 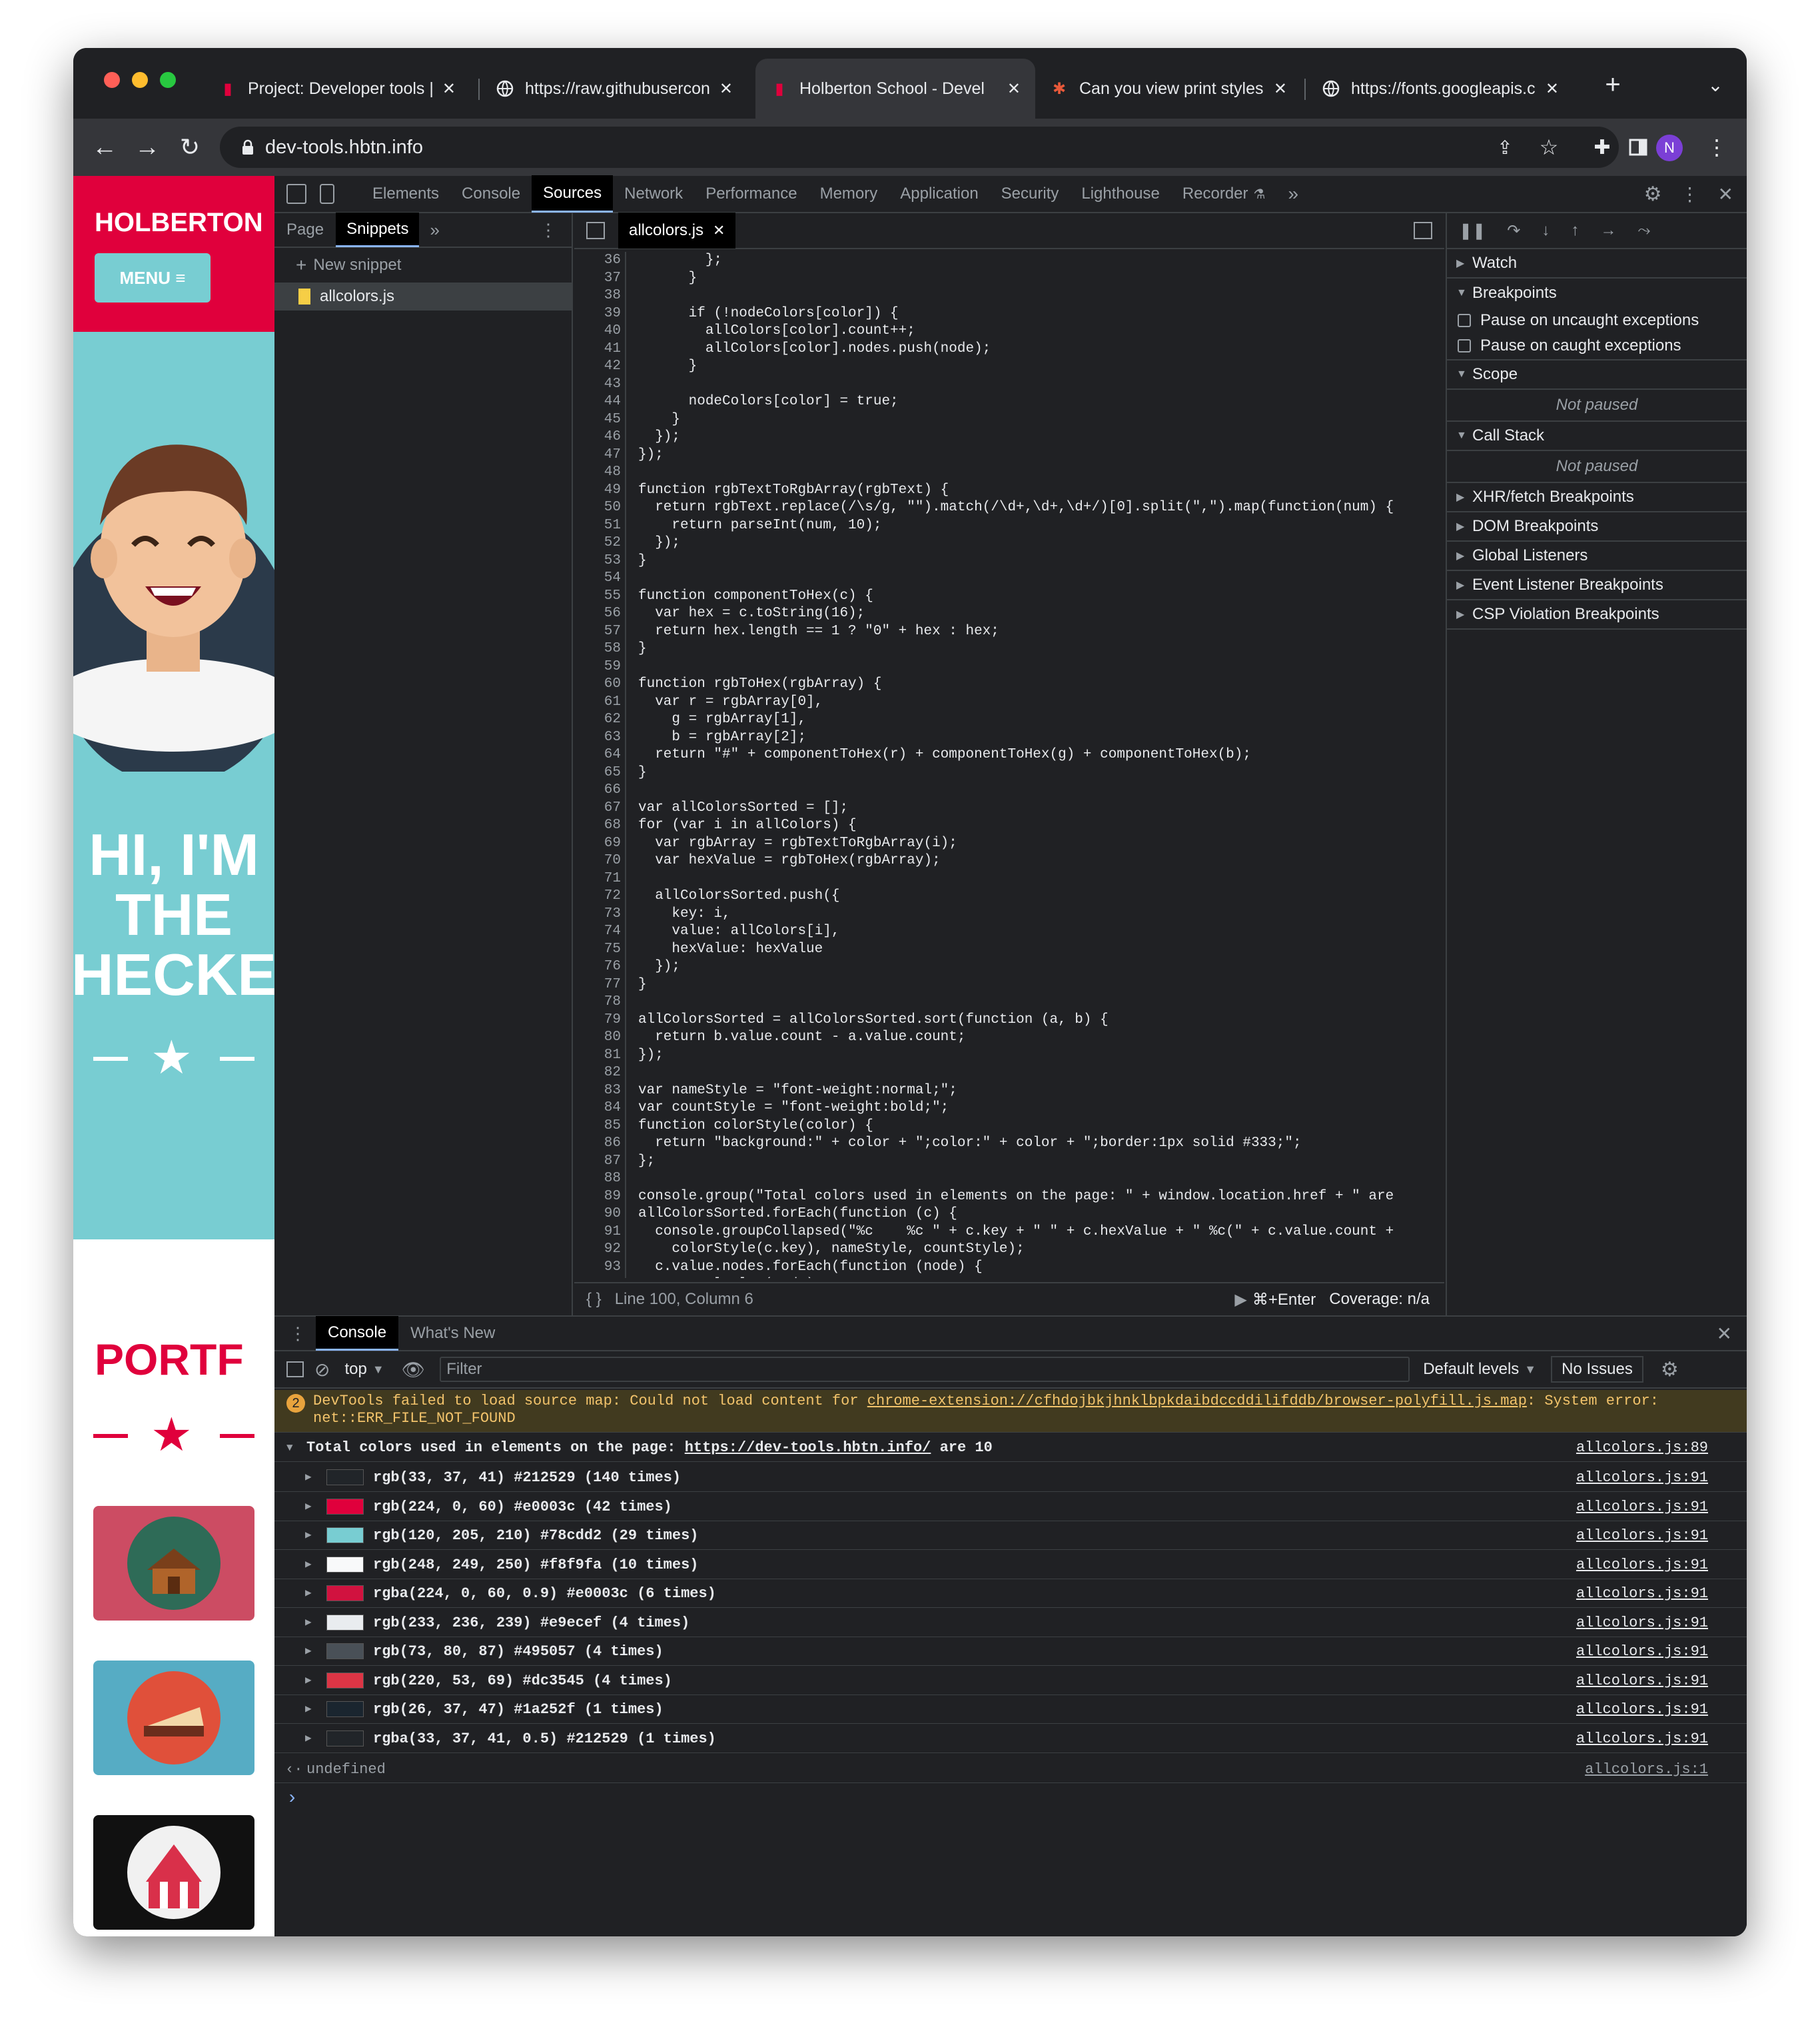 What do you see at coordinates (1530, 1370) in the screenshot?
I see `levels-dropdown-icon: ▼` at bounding box center [1530, 1370].